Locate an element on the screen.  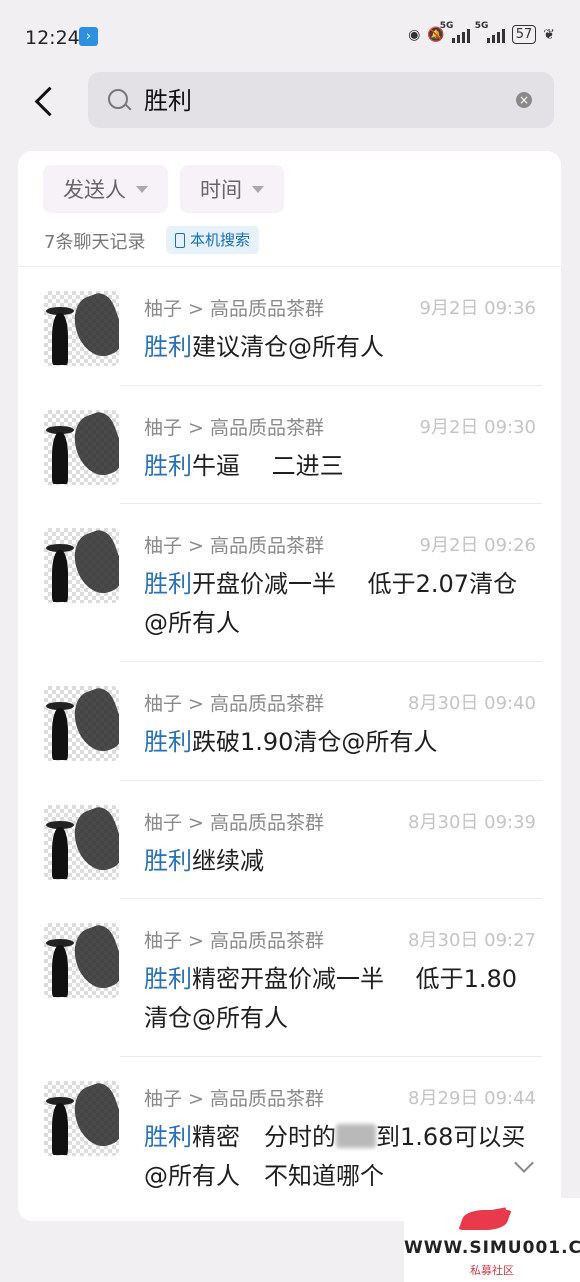
local-search-label: 本机搜索 is located at coordinates (220, 240).